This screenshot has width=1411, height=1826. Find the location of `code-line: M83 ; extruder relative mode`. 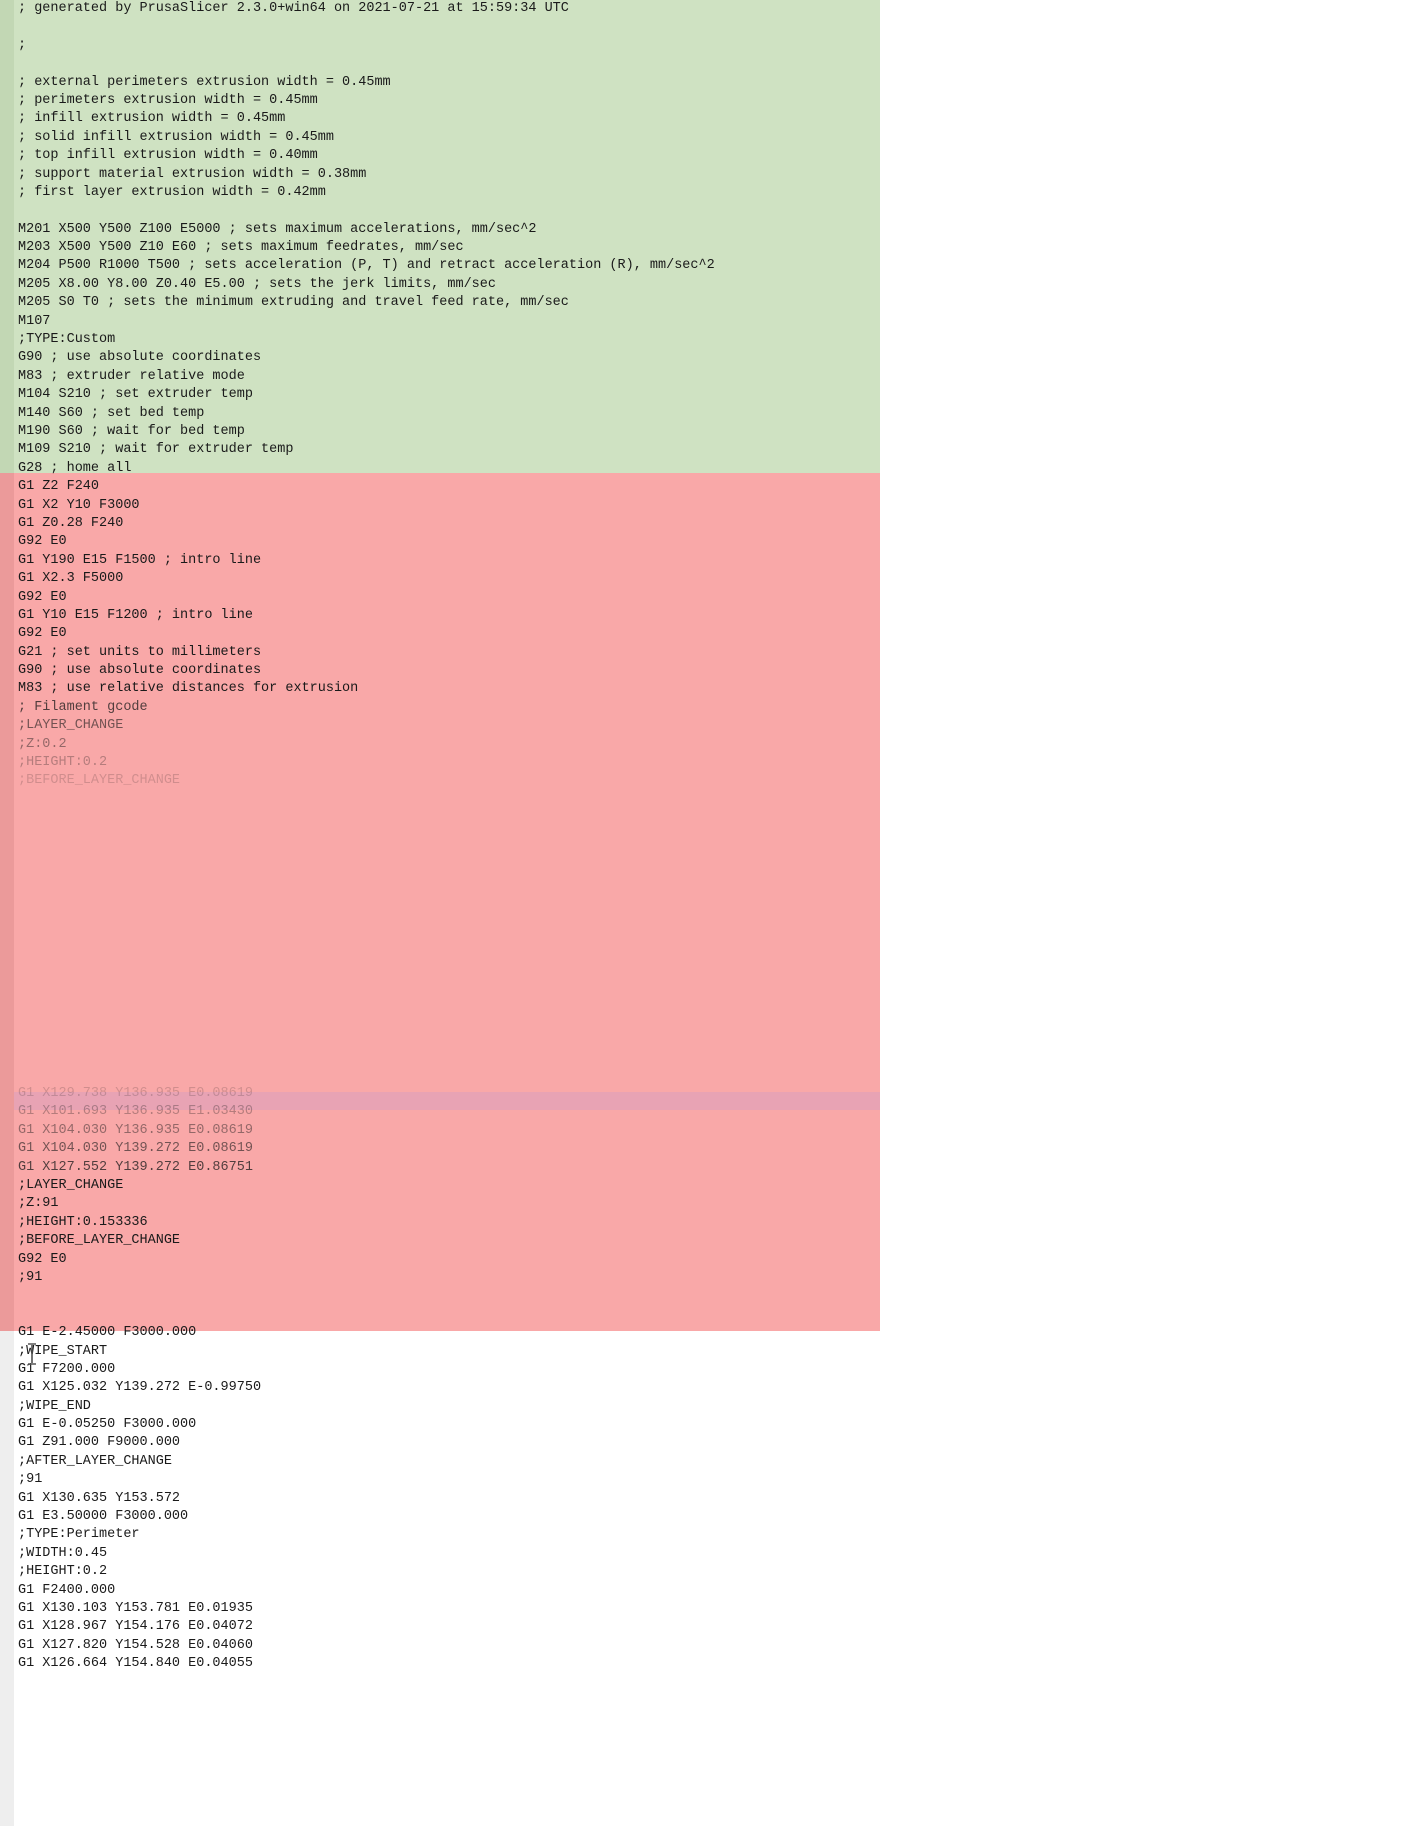

code-line: M83 ; extruder relative mode is located at coordinates (131, 376).